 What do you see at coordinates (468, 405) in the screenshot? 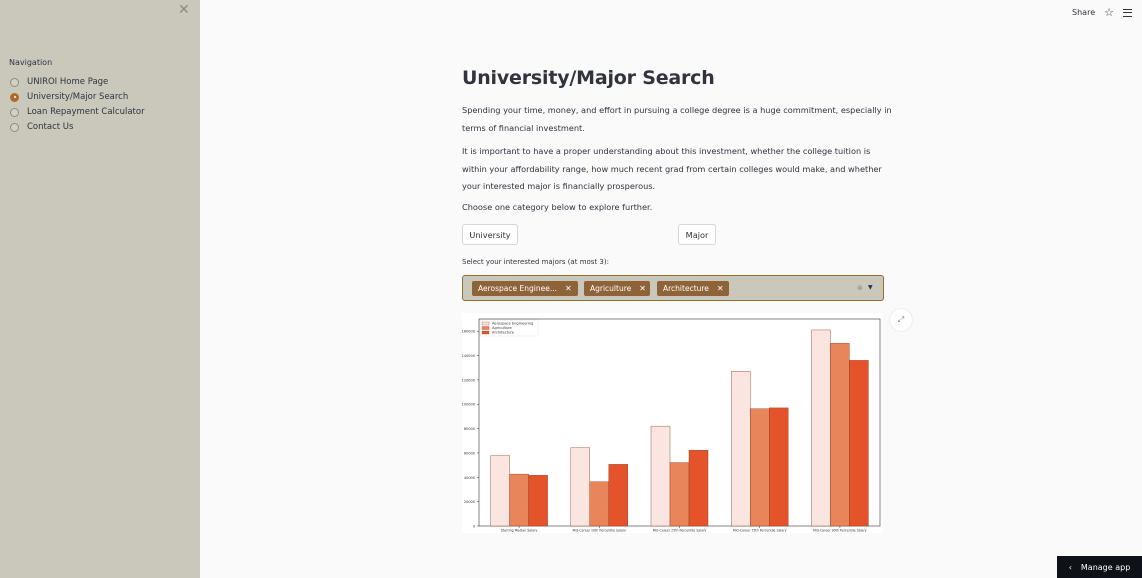
I see `y-tick-label: 100000` at bounding box center [468, 405].